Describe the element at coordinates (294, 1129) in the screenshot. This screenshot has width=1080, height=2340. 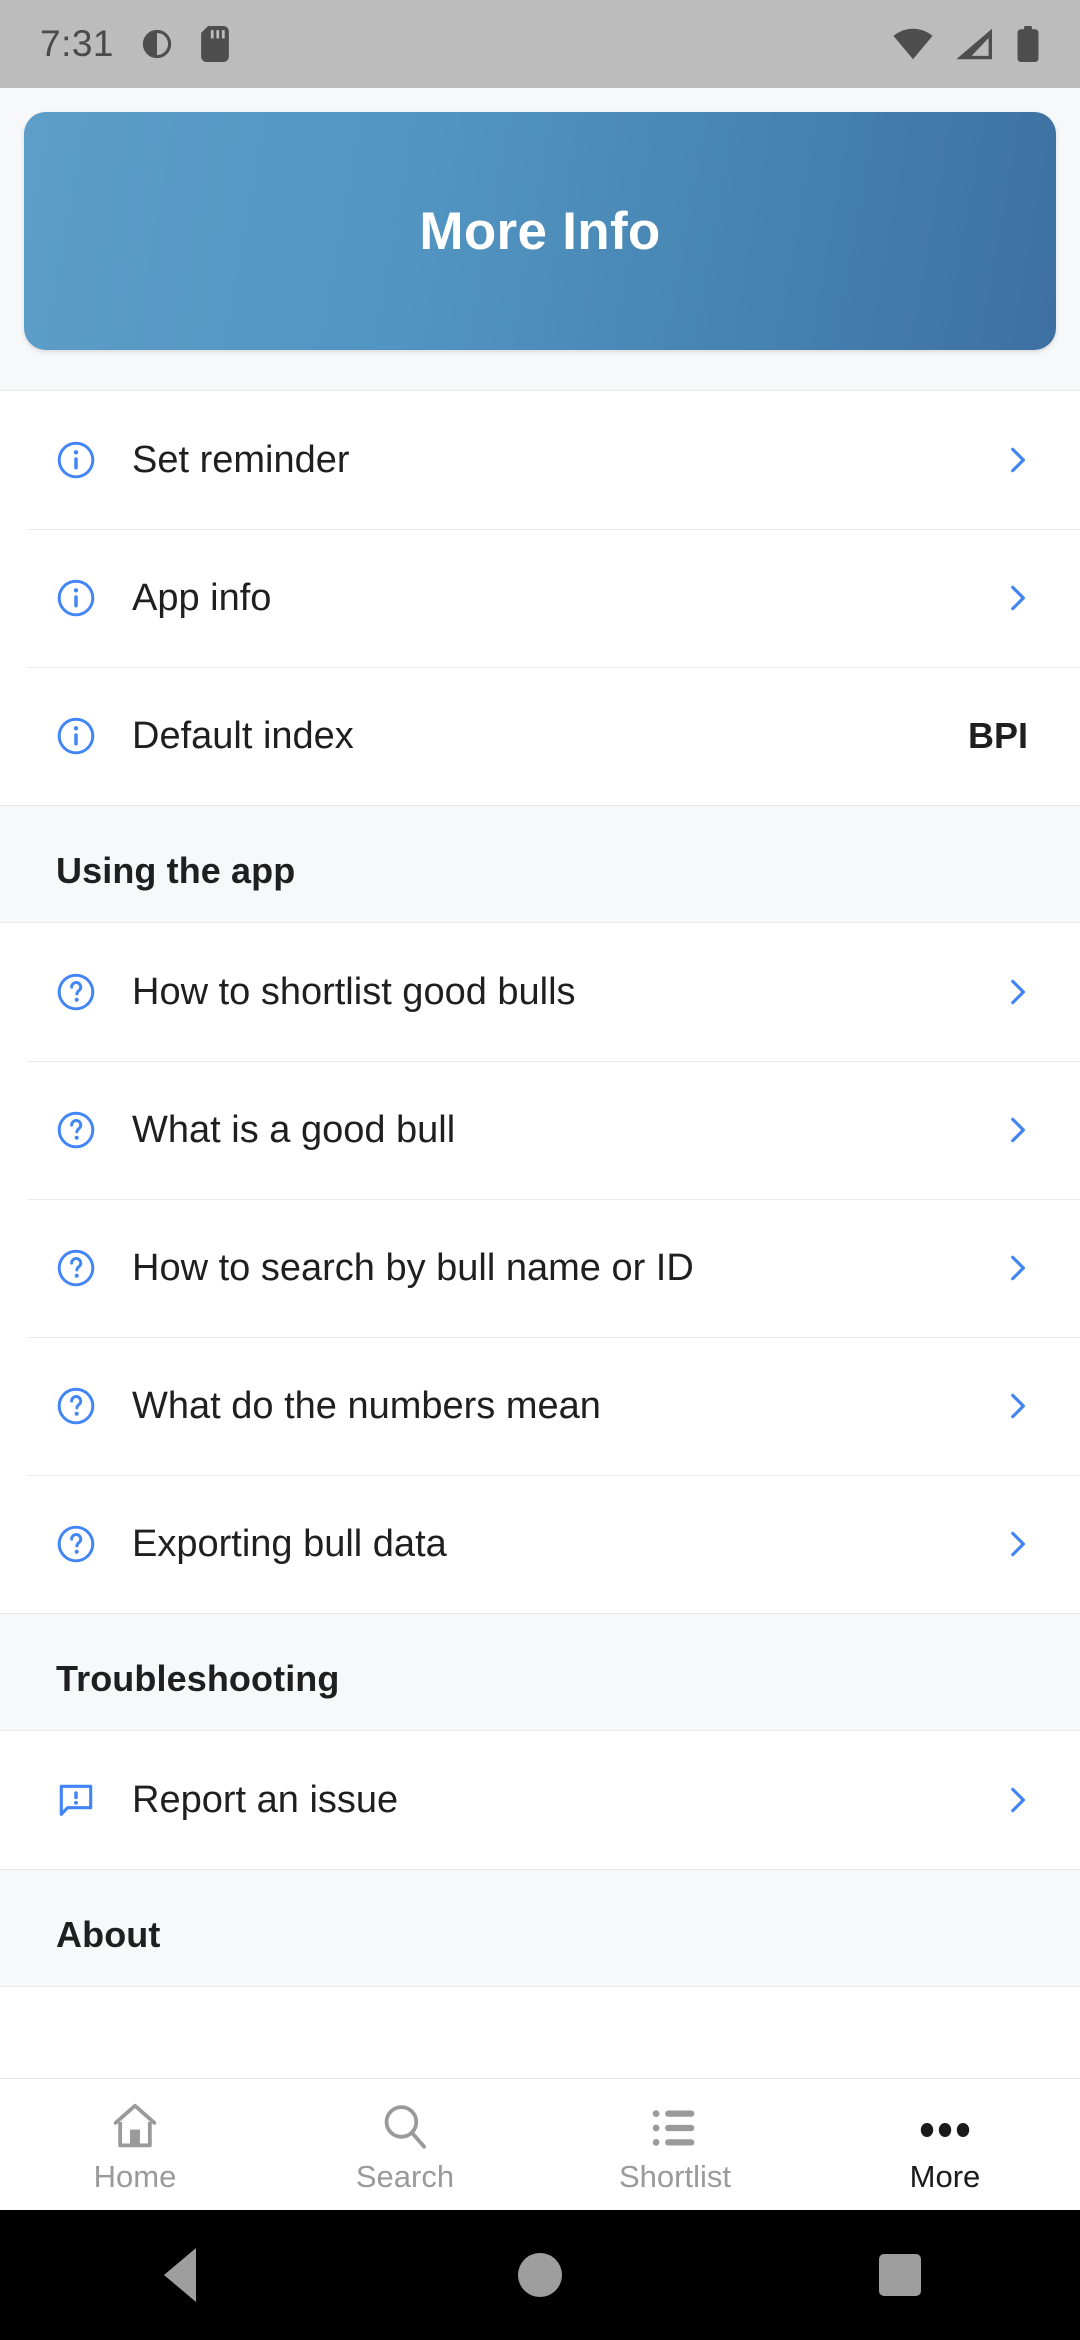
I see `row-label: What is a good bull` at that location.